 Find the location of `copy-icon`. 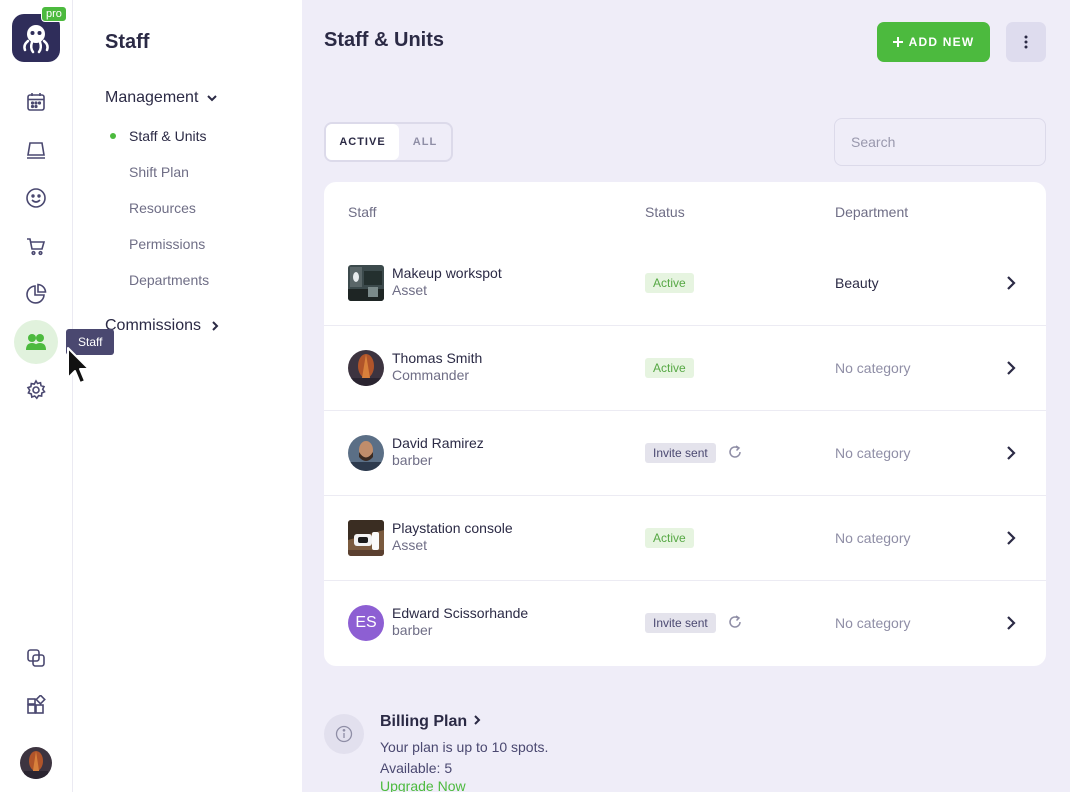

copy-icon is located at coordinates (36, 658).